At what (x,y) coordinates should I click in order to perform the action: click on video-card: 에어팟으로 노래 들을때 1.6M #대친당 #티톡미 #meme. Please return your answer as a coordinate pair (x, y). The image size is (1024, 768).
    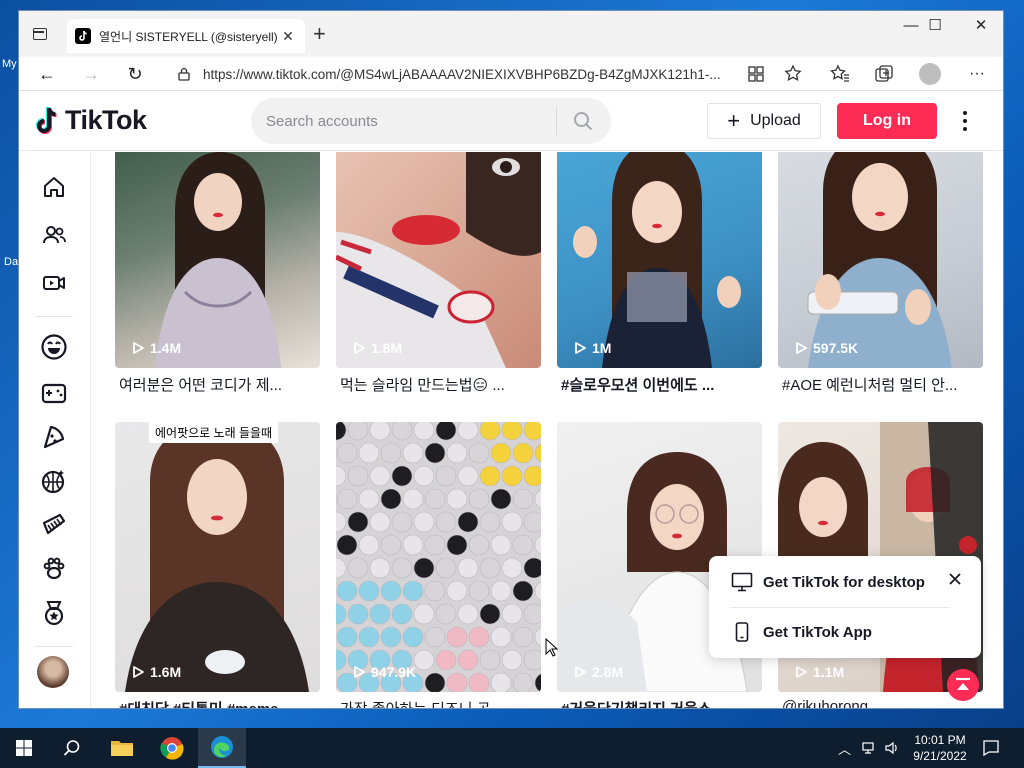
    Looking at the image, I should click on (217, 565).